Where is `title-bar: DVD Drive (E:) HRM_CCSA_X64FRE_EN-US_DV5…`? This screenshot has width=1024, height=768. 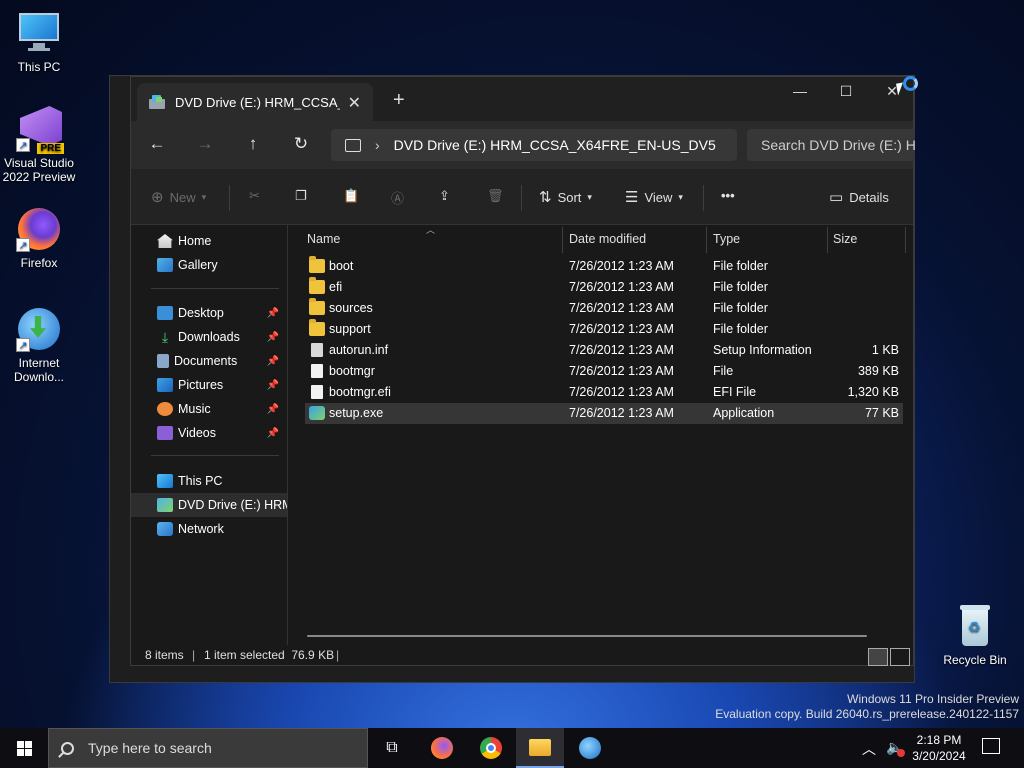
title-bar: DVD Drive (E:) HRM_CCSA_X64FRE_EN-US_DV5… is located at coordinates (522, 99).